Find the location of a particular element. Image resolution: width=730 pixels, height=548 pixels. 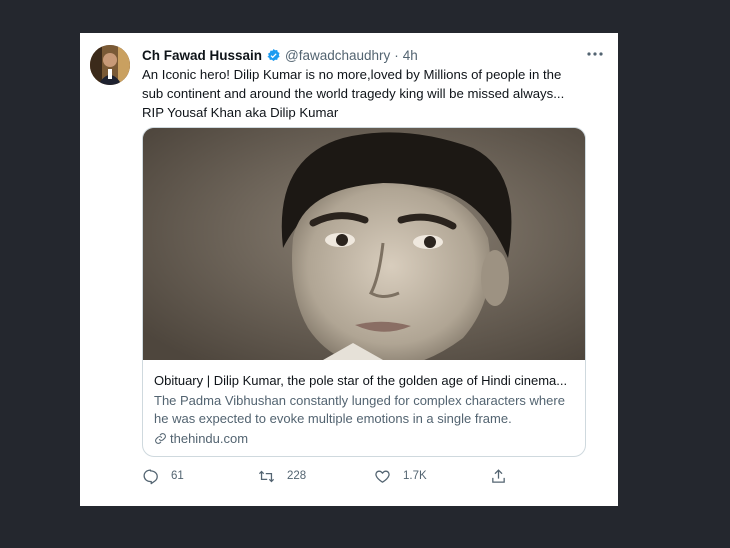

share-icon is located at coordinates (498, 475).